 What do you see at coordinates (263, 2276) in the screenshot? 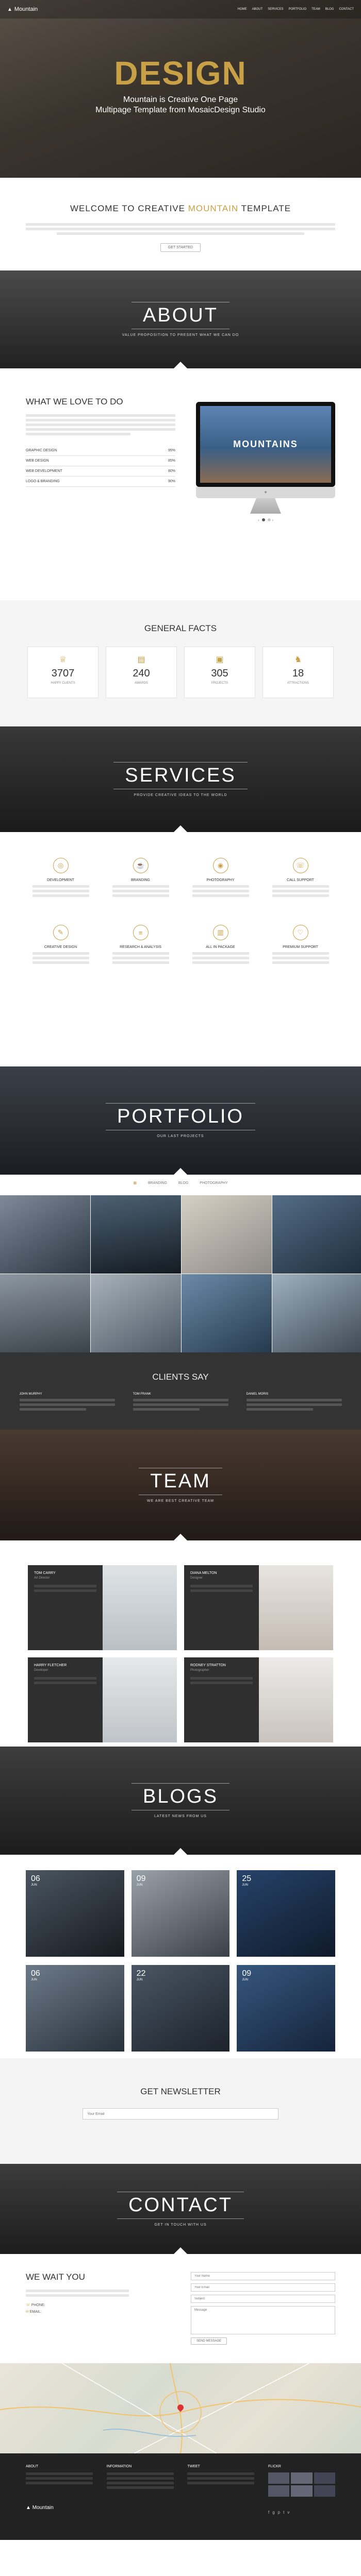
I see `contact-name-input` at bounding box center [263, 2276].